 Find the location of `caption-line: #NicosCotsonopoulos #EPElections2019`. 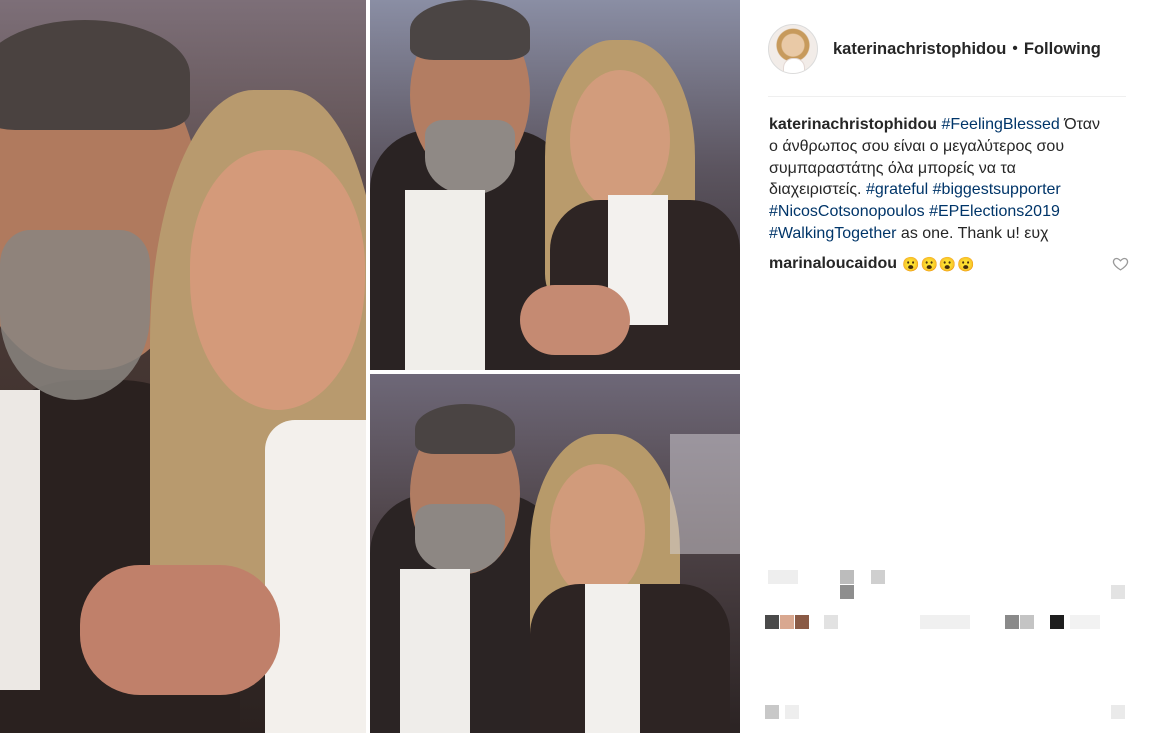

caption-line: #NicosCotsonopoulos #EPElections2019 is located at coordinates (945, 212).